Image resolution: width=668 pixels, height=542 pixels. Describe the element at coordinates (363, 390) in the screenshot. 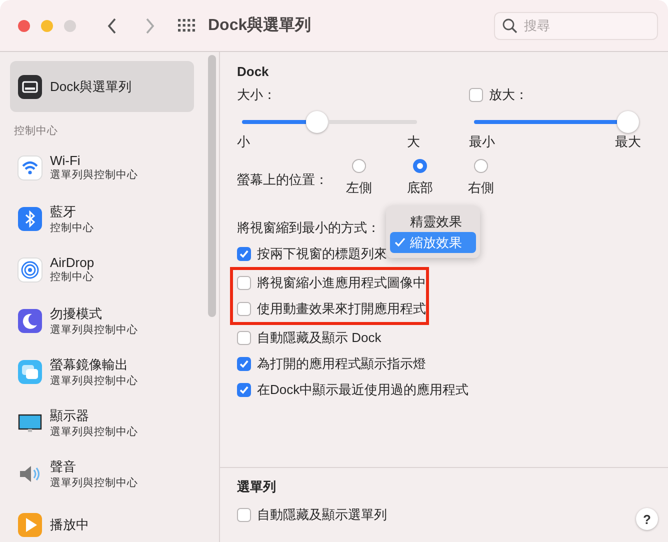

I see `checkbox-label: 在Dock中顯示最近使用過的應用程式` at that location.